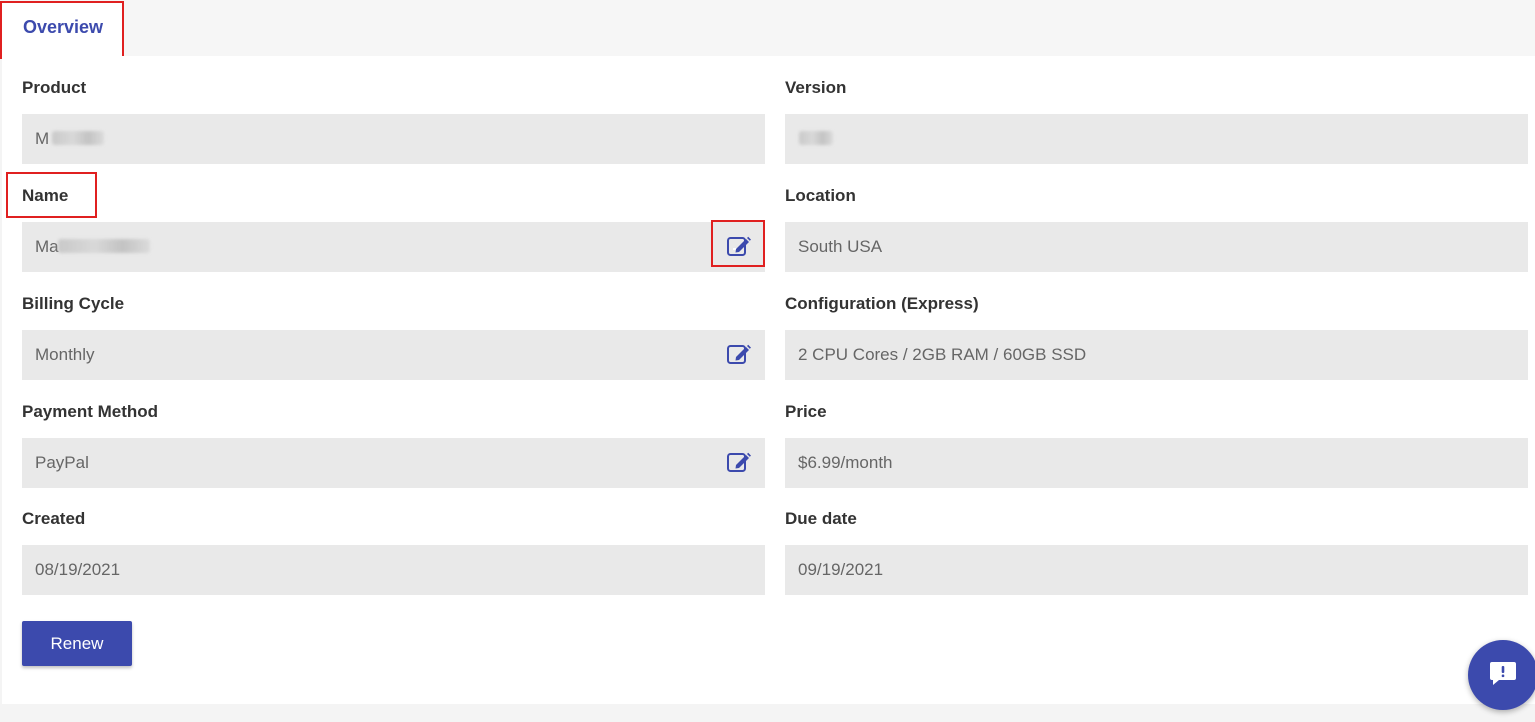  Describe the element at coordinates (1156, 570) in the screenshot. I see `due-date-value-box: 09/19/2021` at that location.